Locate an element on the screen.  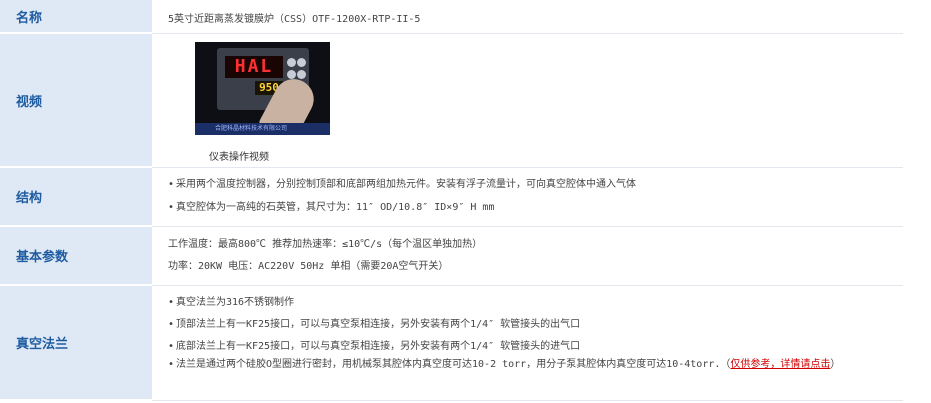
video-caption: 仪表操作视频 is located at coordinates (239, 155).